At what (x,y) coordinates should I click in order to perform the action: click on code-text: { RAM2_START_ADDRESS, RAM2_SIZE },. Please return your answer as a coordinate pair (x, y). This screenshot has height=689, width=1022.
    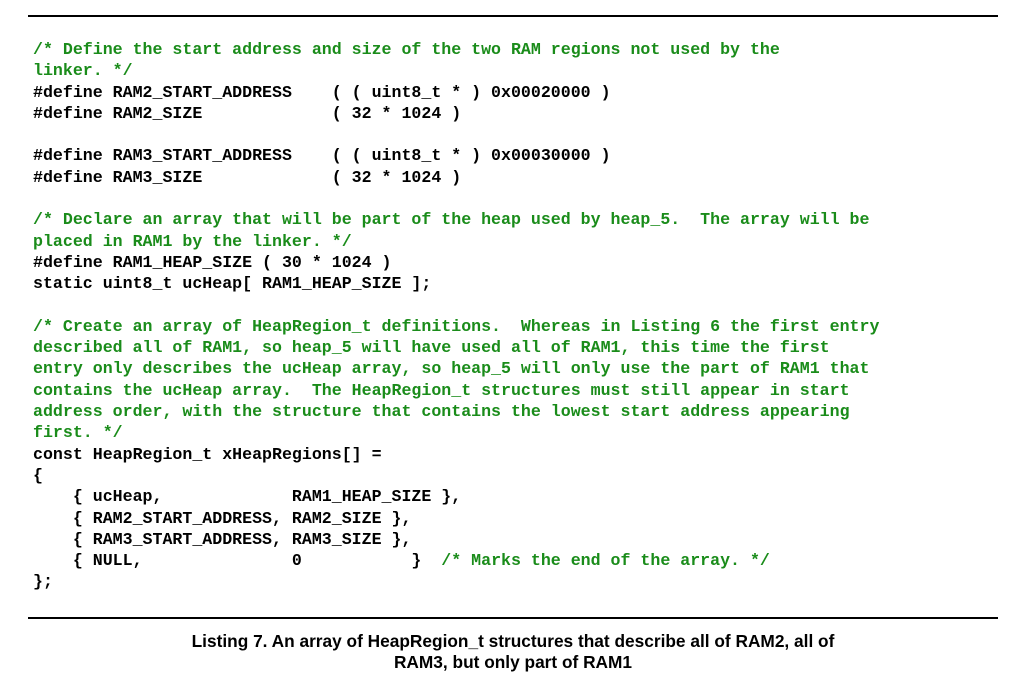
    Looking at the image, I should click on (222, 518).